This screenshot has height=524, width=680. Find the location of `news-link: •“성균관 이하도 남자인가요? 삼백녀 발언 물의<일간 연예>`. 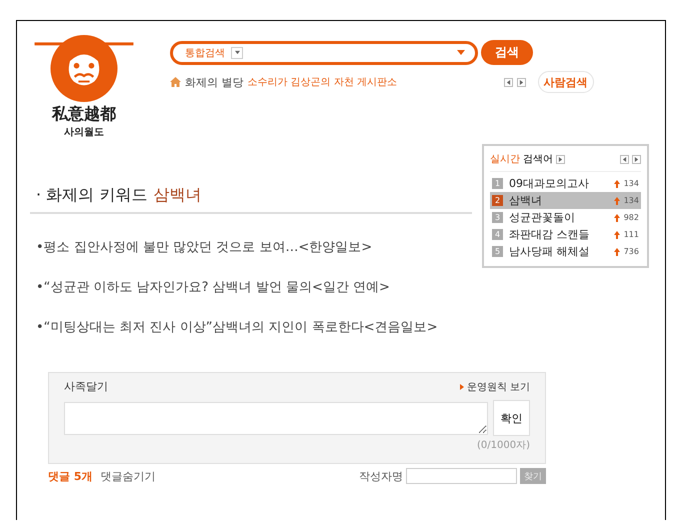

news-link: •“성균관 이하도 남자인가요? 삼백녀 발언 물의<일간 연예> is located at coordinates (251, 276).